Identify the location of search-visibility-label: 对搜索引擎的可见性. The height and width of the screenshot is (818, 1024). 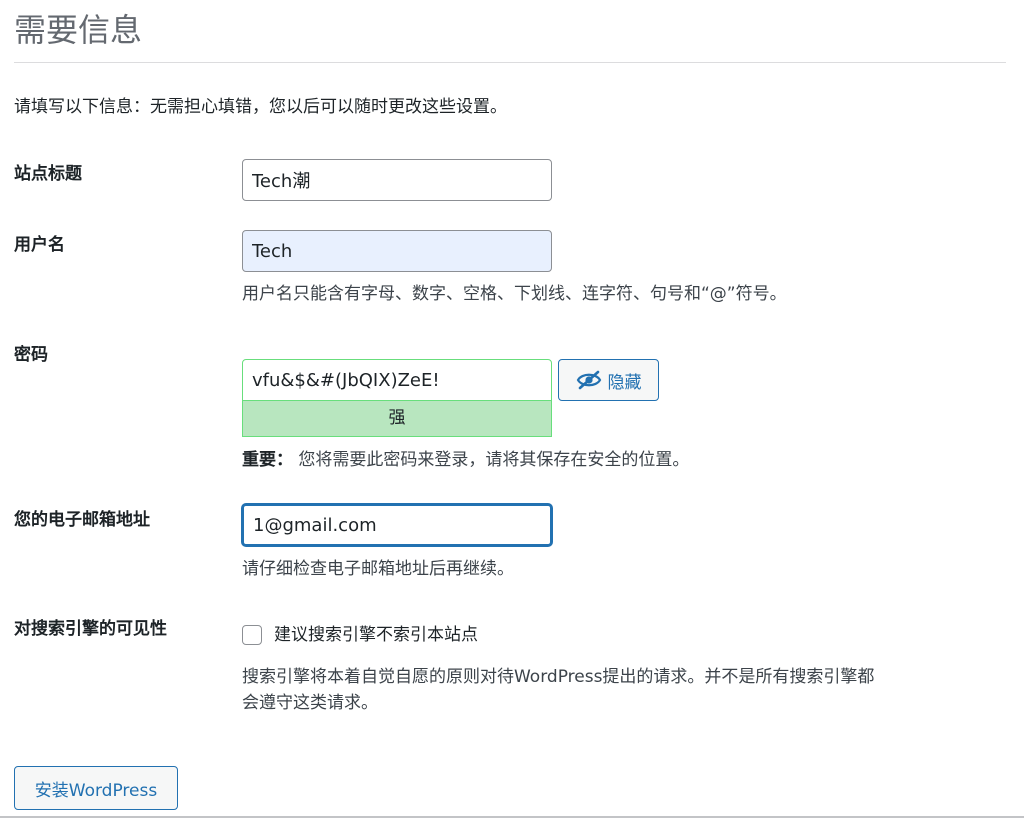
(90, 629).